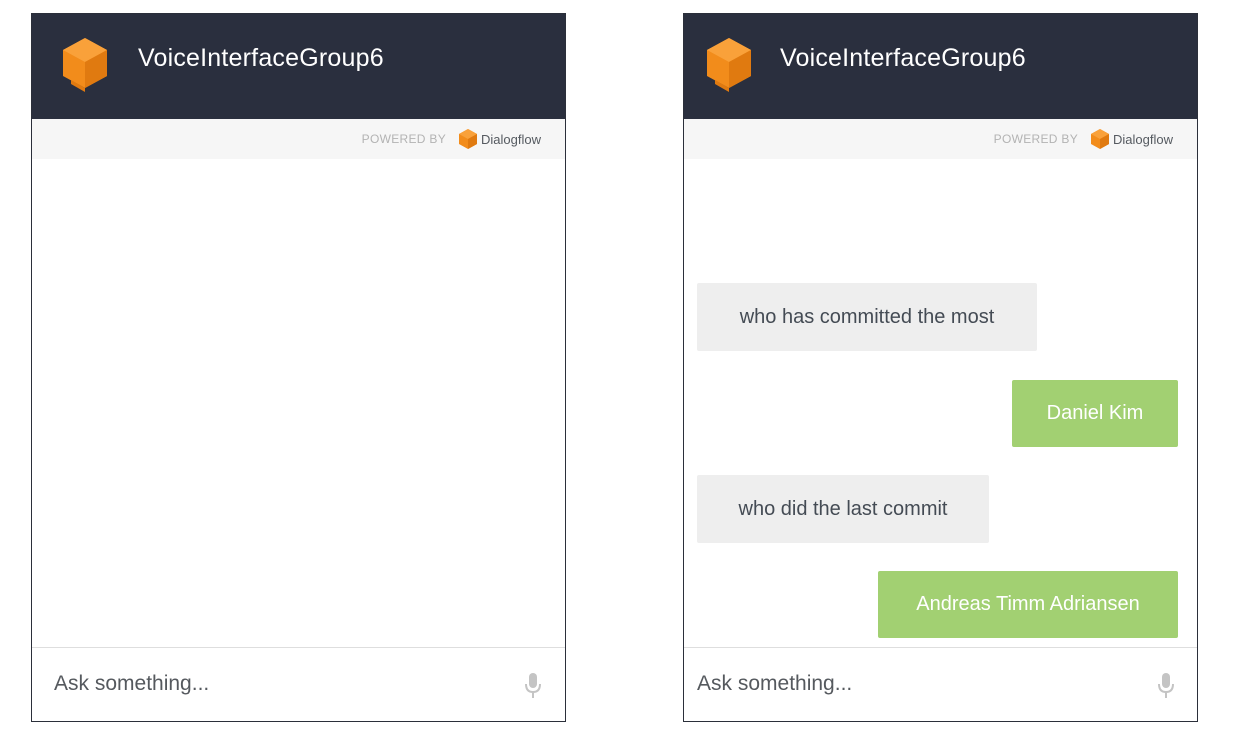 This screenshot has height=736, width=1235. What do you see at coordinates (1028, 604) in the screenshot?
I see `bot-reply: Andreas Timm Adriansen` at bounding box center [1028, 604].